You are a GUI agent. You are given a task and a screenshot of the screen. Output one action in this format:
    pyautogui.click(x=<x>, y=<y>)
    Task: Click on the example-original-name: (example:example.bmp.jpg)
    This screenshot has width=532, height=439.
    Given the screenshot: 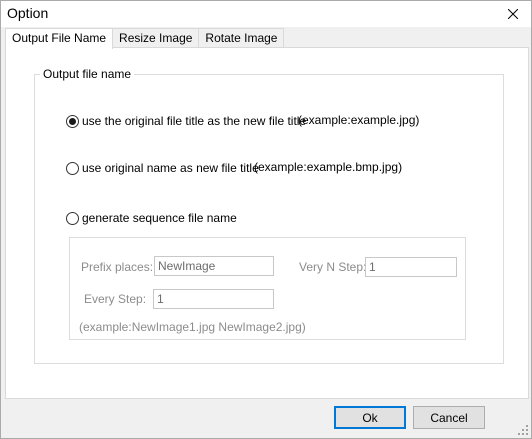 What is the action you would take?
    pyautogui.click(x=328, y=167)
    